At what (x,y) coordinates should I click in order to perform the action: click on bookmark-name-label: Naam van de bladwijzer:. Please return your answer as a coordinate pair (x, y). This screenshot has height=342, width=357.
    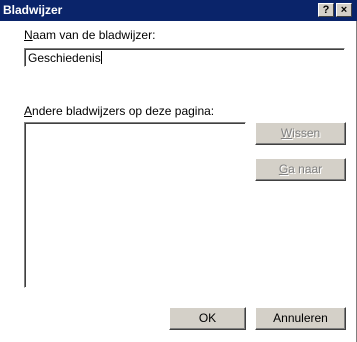
    Looking at the image, I should click on (90, 35).